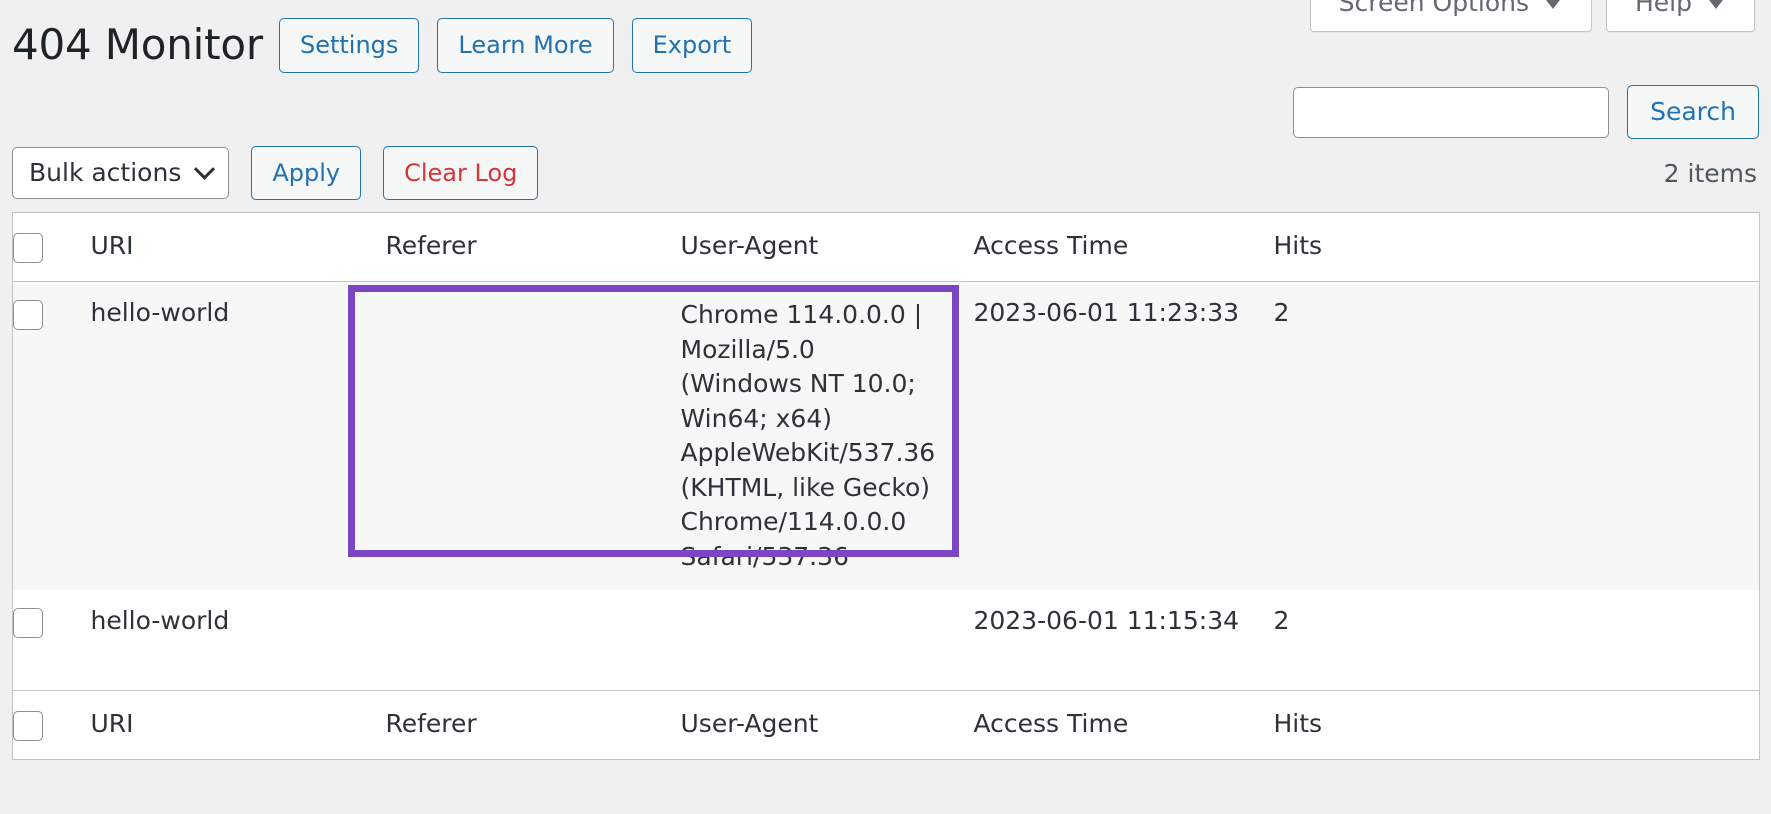 The image size is (1771, 814). I want to click on table-footer-row: URI Referer User-Agent Access Time Hits, so click(886, 724).